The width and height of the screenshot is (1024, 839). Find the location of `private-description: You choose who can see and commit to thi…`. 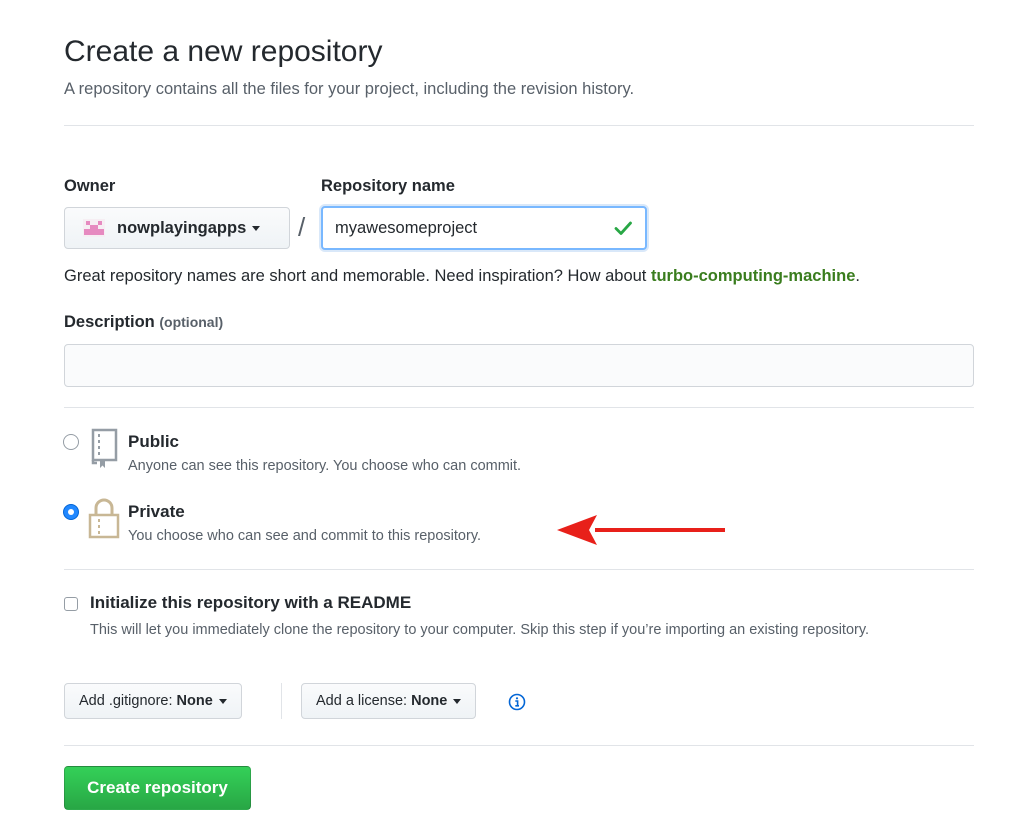

private-description: You choose who can see and commit to thi… is located at coordinates (305, 536).